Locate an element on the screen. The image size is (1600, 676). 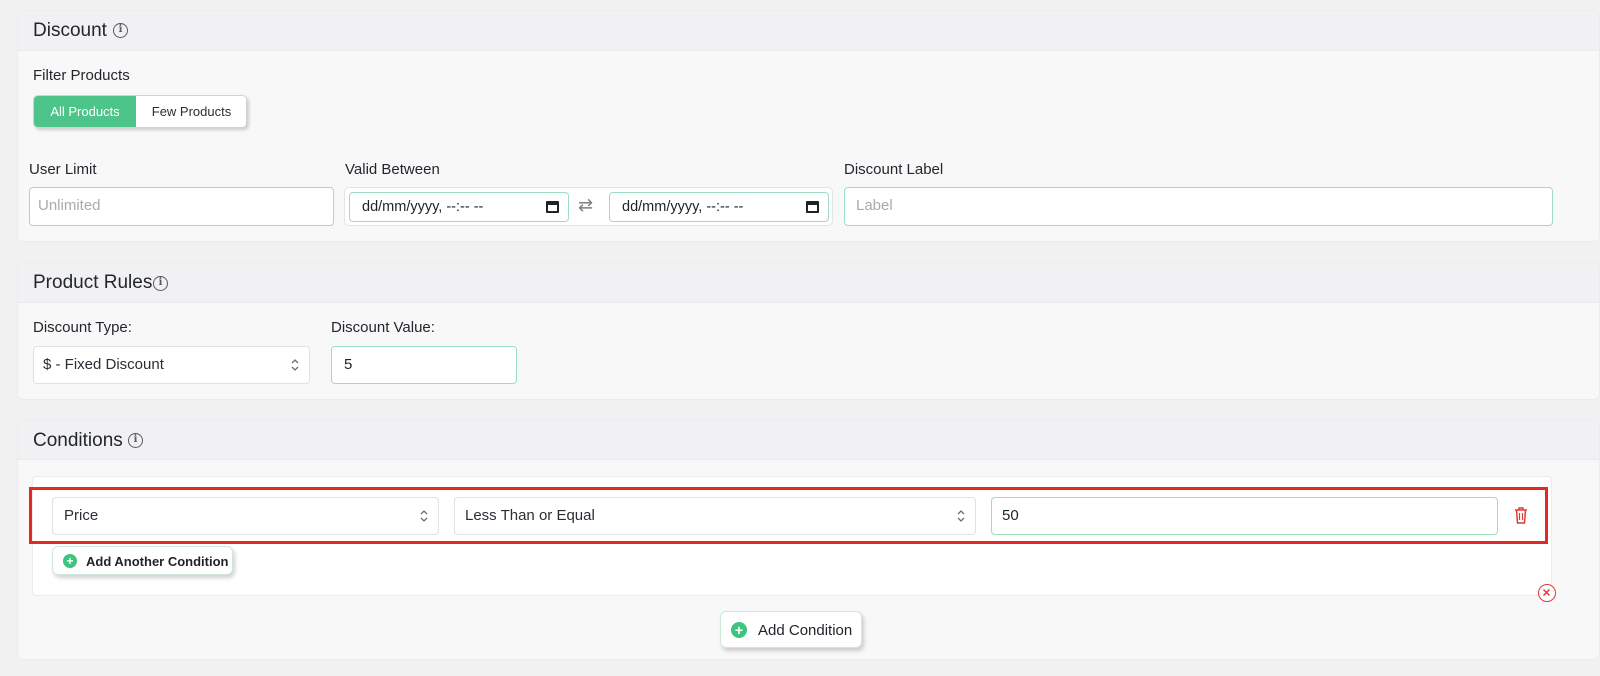
valid-to-input: dd/mm/yyyy, --:-- -- is located at coordinates (719, 207).